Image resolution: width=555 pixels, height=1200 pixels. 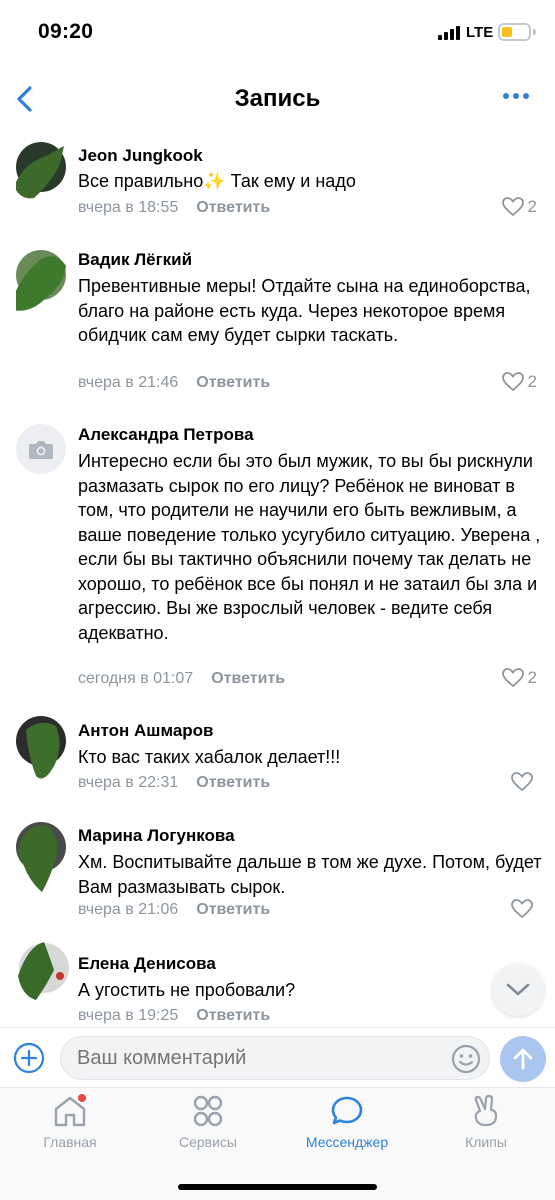 What do you see at coordinates (128, 382) in the screenshot?
I see `comment-time: вчера в 21:46` at bounding box center [128, 382].